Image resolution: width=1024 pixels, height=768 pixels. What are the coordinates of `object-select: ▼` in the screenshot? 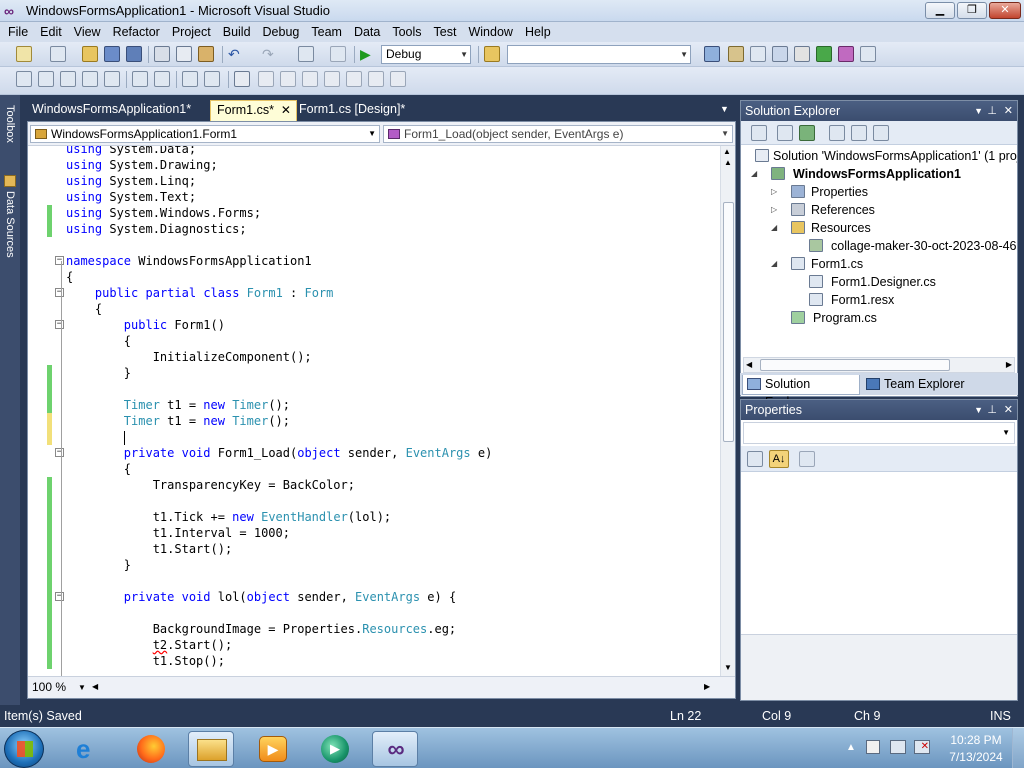 It's located at (879, 433).